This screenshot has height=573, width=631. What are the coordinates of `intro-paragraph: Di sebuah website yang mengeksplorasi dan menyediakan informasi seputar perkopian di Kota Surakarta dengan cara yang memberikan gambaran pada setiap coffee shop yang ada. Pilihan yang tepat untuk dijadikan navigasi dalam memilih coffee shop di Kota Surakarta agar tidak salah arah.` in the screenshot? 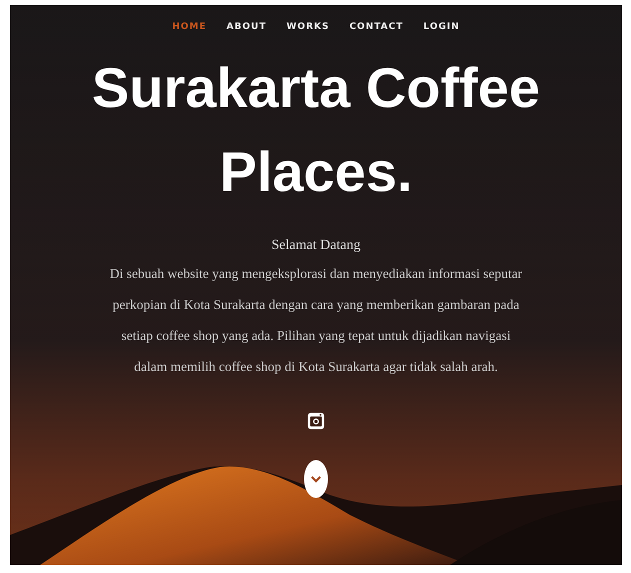 It's located at (316, 320).